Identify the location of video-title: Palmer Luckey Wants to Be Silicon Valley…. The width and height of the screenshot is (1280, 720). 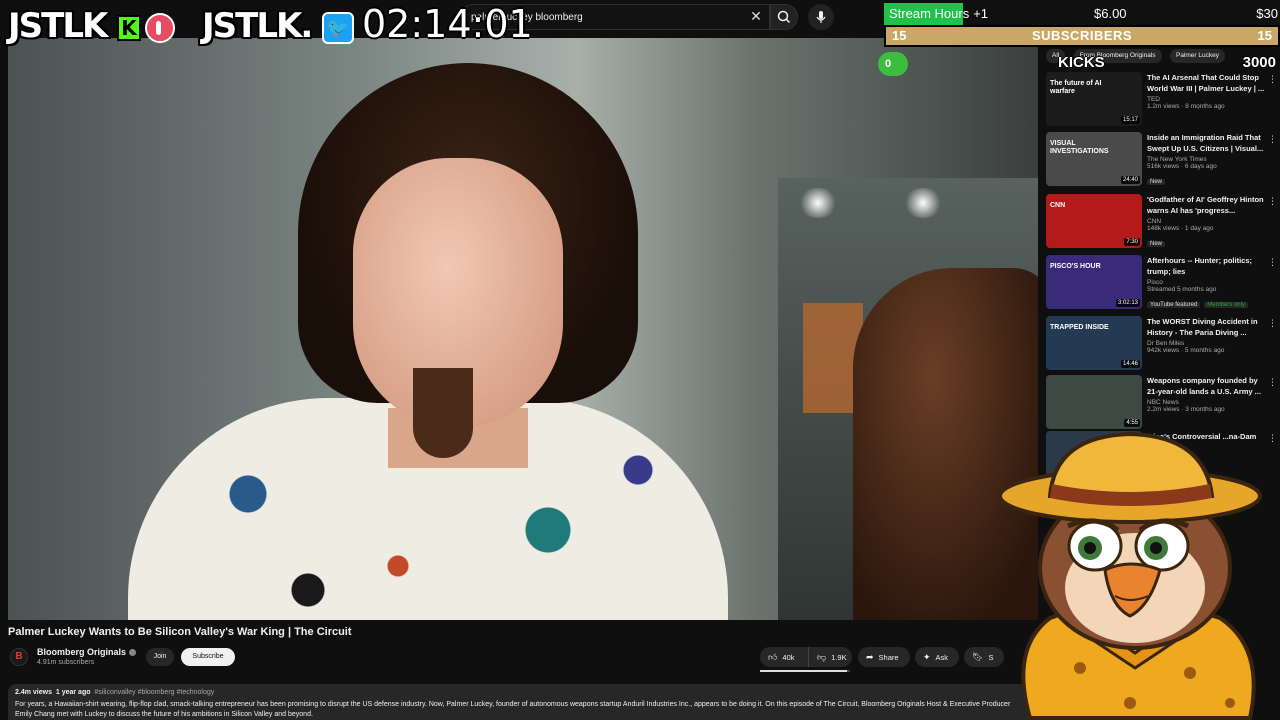
(180, 632).